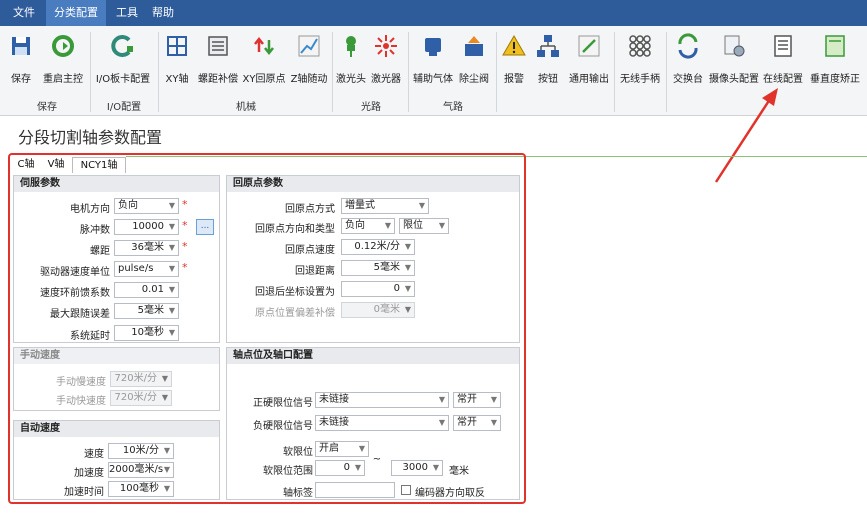  I want to click on negative-limit-mode-select: 常开 ▼, so click(477, 423).